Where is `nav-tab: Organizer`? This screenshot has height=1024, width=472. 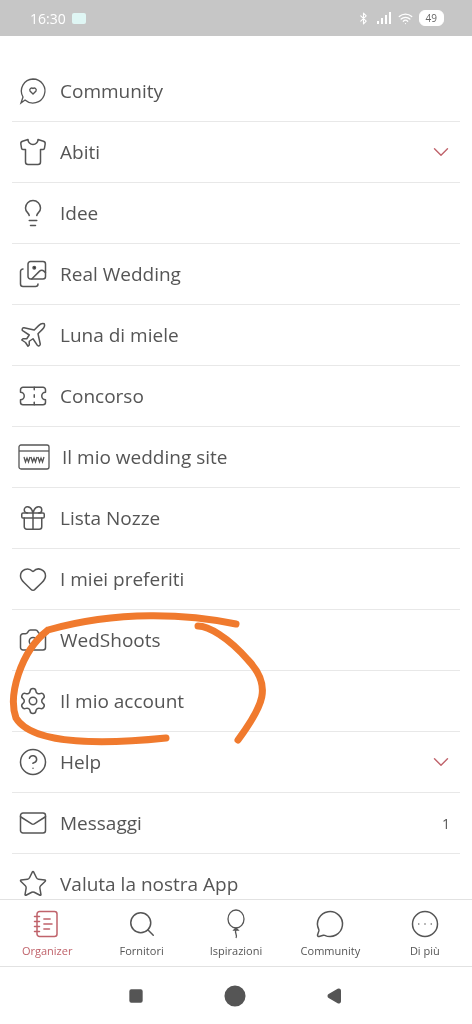
nav-tab: Organizer is located at coordinates (47, 933).